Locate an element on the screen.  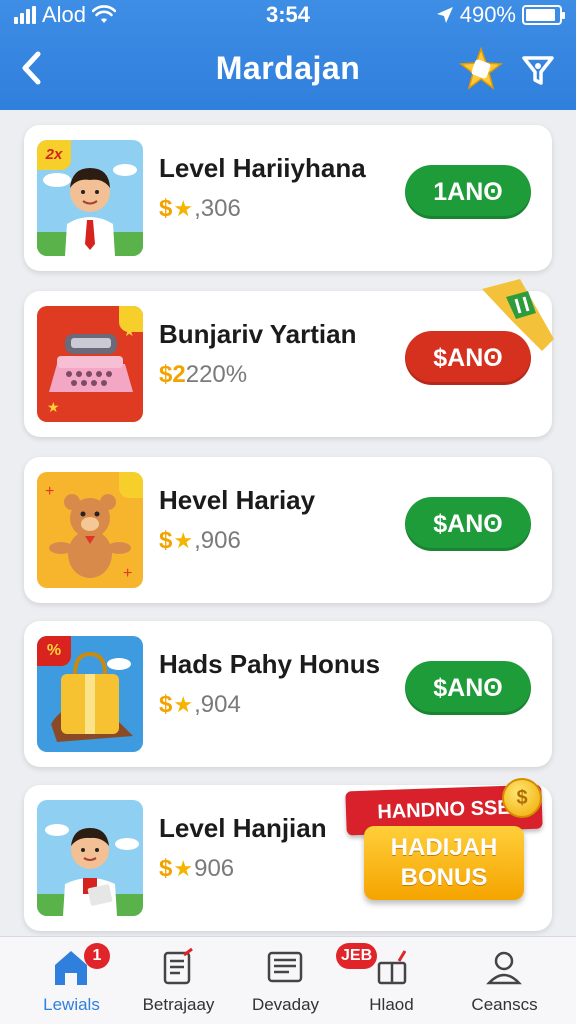
location-arrow-icon is located at coordinates (444, 15).